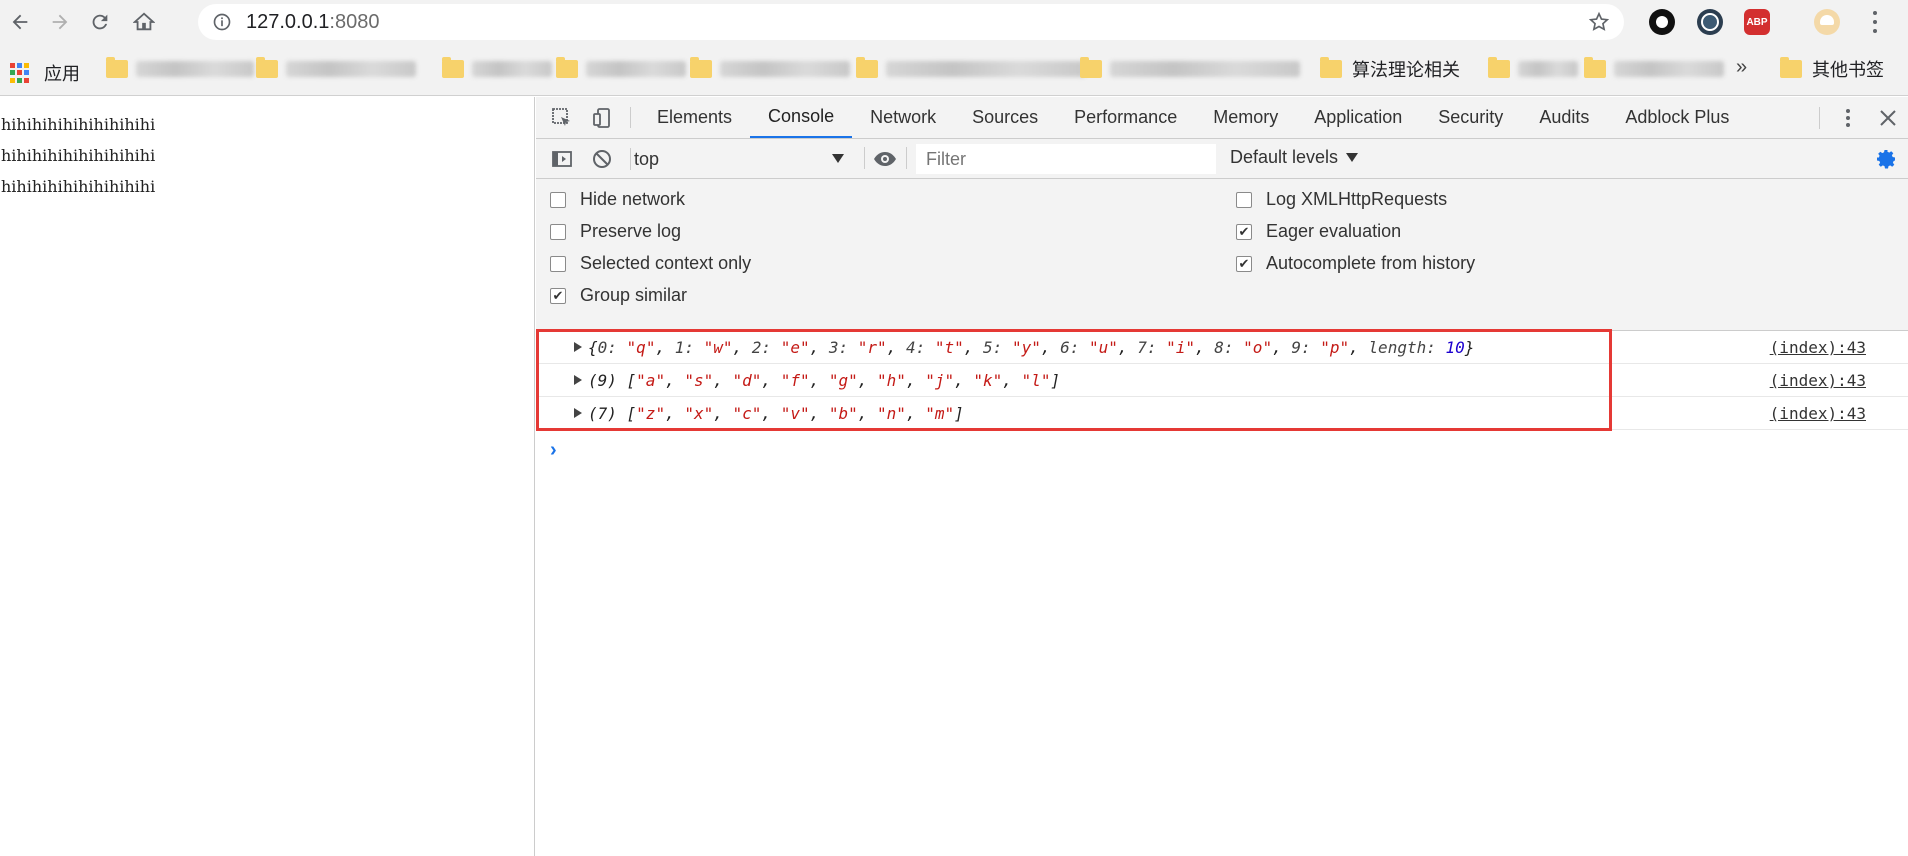 The image size is (1908, 856). What do you see at coordinates (776, 413) in the screenshot?
I see `log-array-preview: (7) ["z", "x", "c", "v", "b", "n", "m"]` at bounding box center [776, 413].